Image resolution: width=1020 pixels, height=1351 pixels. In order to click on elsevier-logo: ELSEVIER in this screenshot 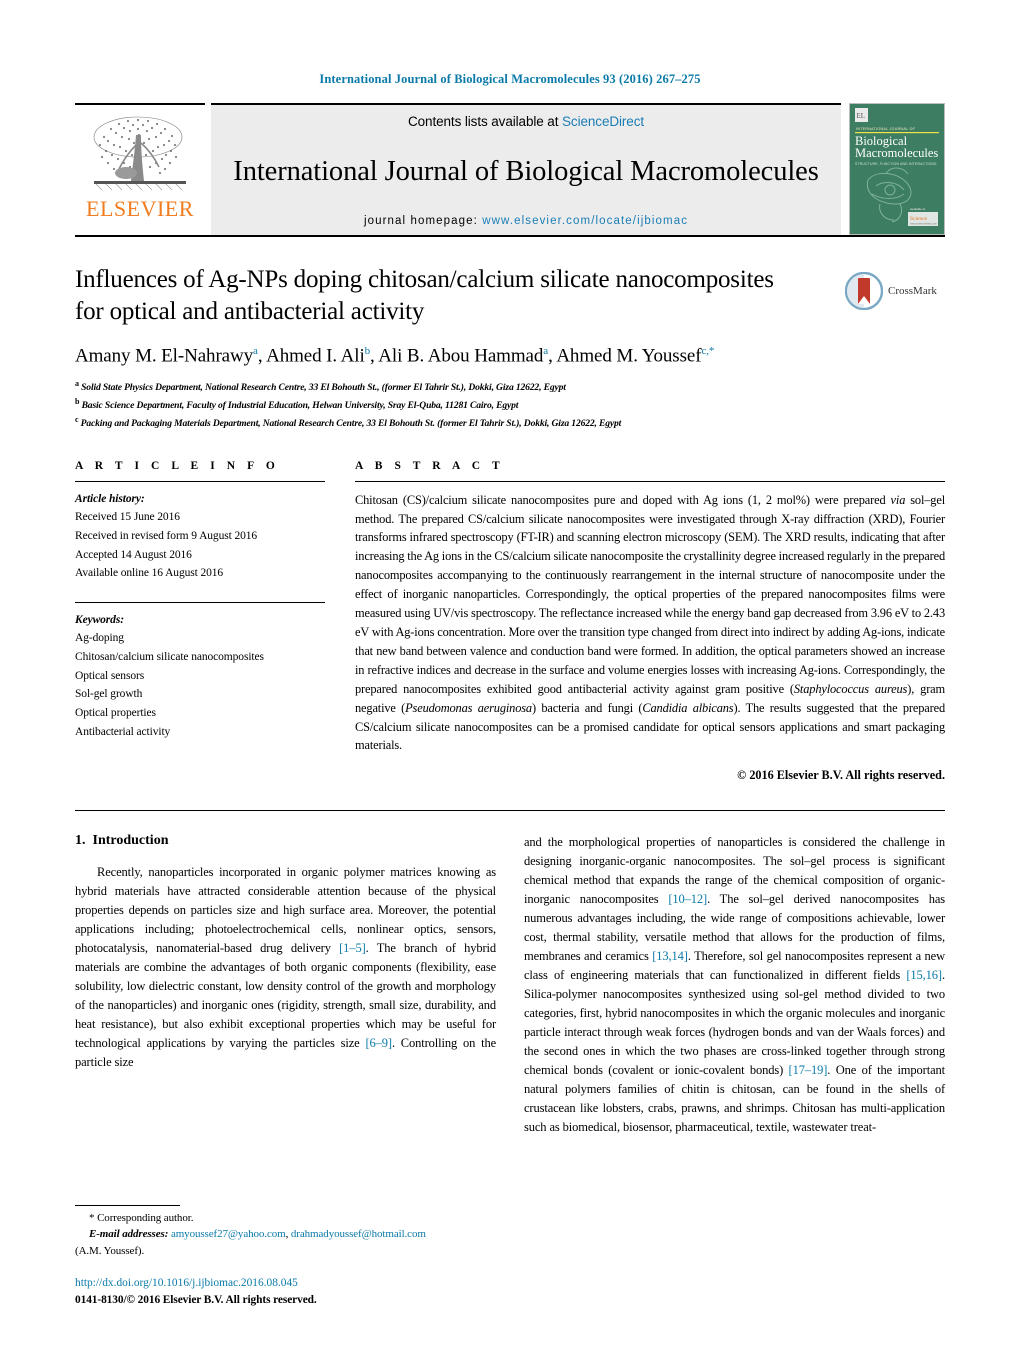, I will do `click(140, 169)`.